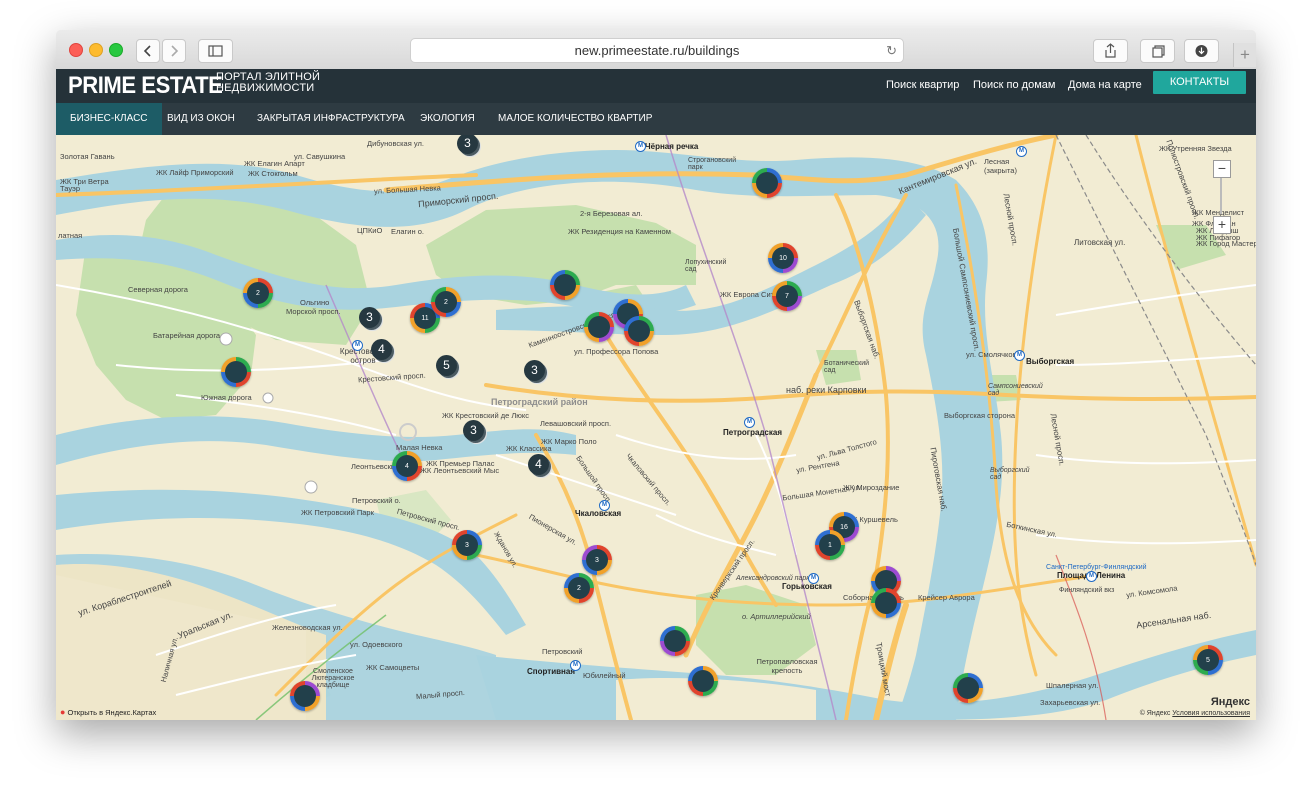 The image size is (1312, 802). I want to click on map-label: ЖК Европа Сити, so click(749, 294).